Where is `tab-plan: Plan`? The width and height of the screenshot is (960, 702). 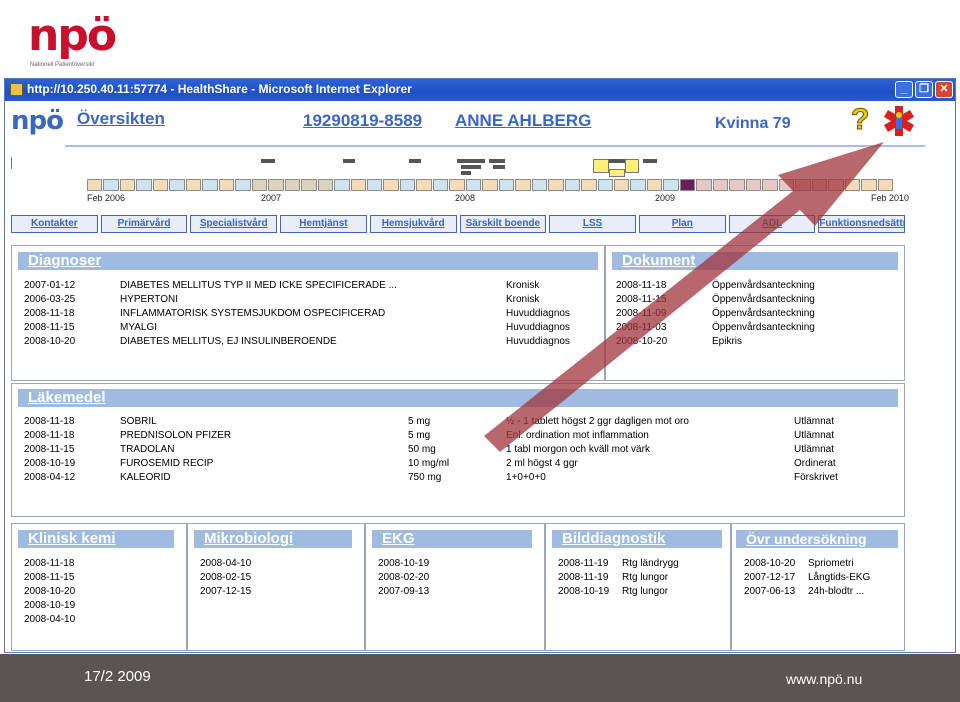
tab-plan: Plan is located at coordinates (682, 224).